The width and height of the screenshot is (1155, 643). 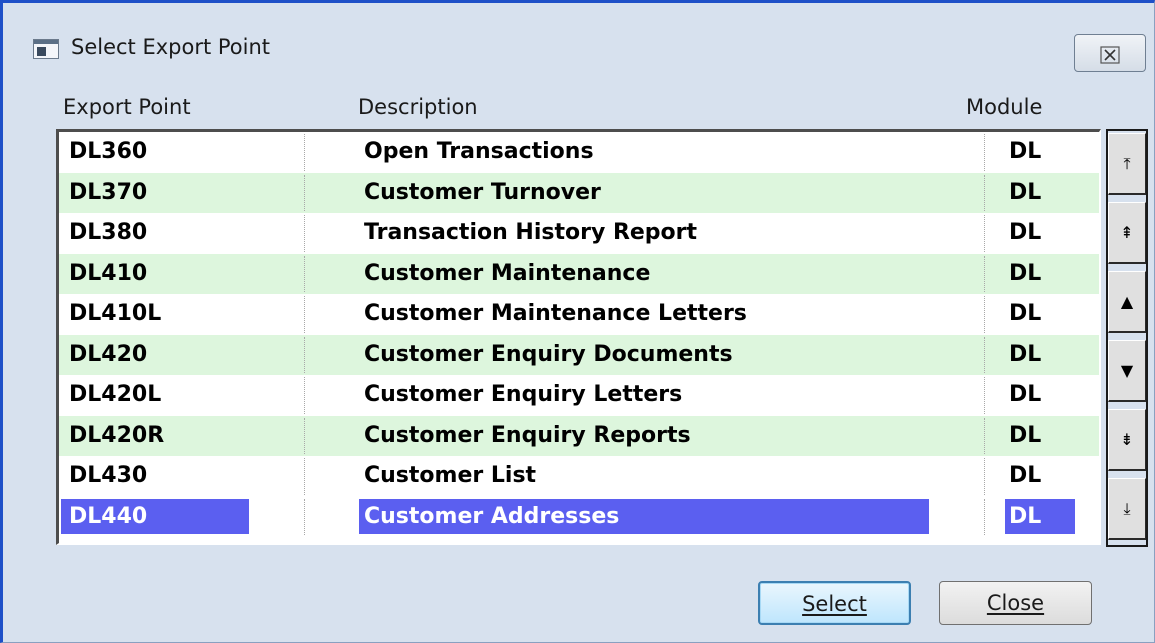 What do you see at coordinates (108, 354) in the screenshot?
I see `export-point-code: DL420` at bounding box center [108, 354].